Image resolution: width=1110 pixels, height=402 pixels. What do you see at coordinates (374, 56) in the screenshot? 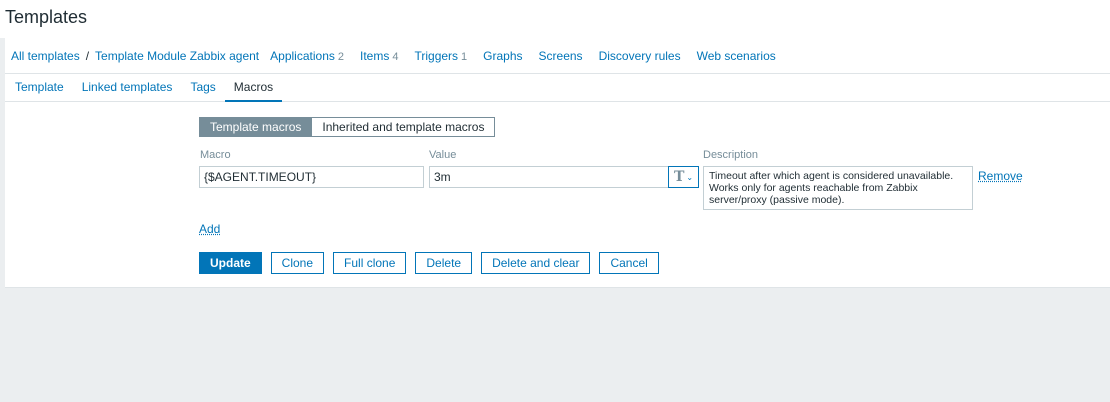
I see `nav-items-label: Items` at bounding box center [374, 56].